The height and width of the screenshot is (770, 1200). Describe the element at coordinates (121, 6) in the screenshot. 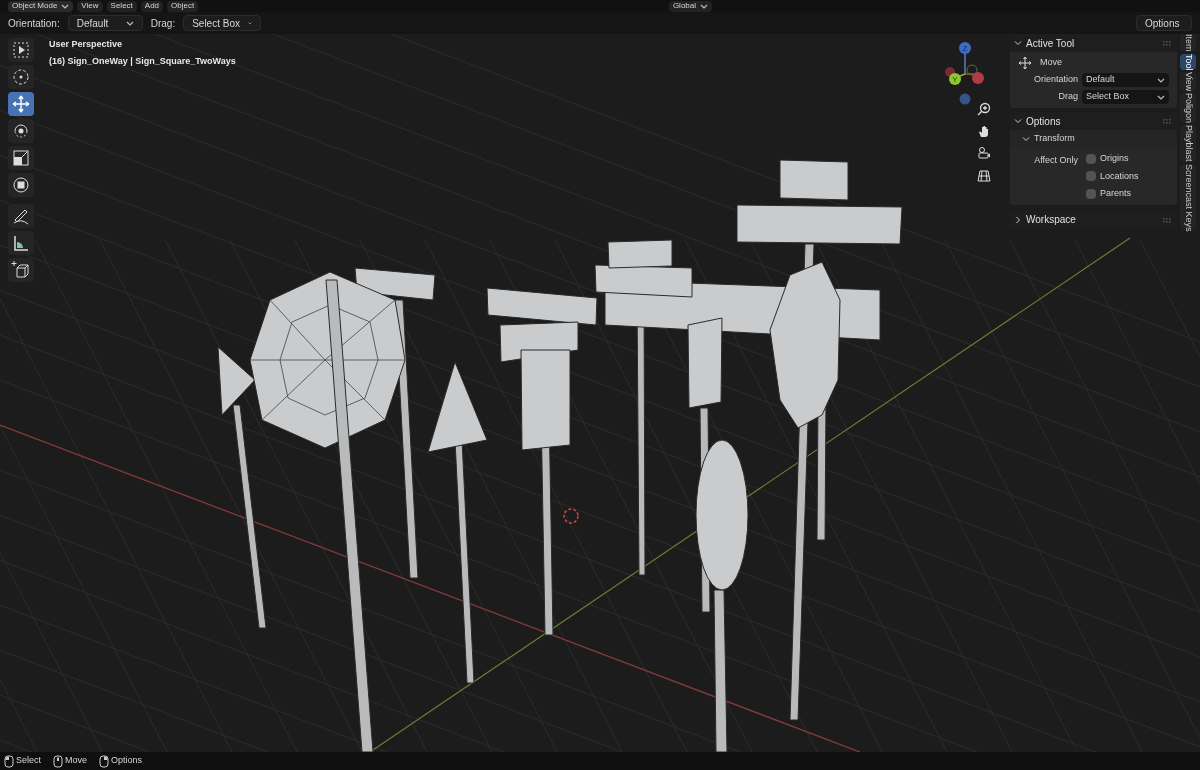

I see `menu-item: Select` at that location.